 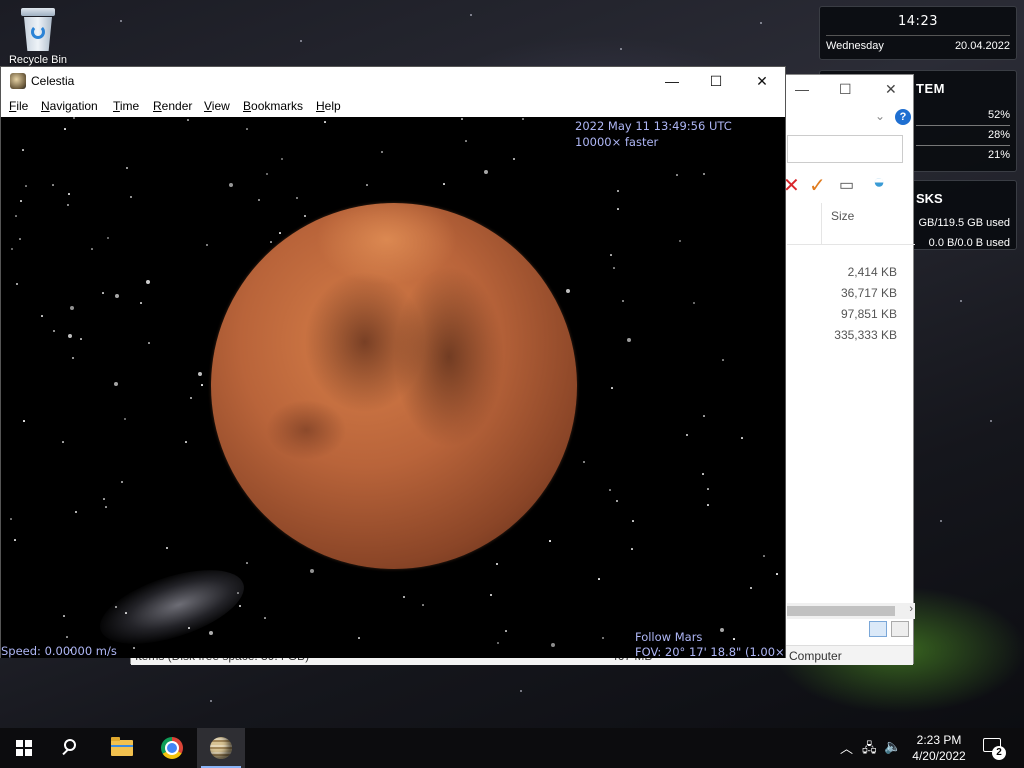 What do you see at coordinates (879, 182) in the screenshot?
I see `shell-icon: ◒` at bounding box center [879, 182].